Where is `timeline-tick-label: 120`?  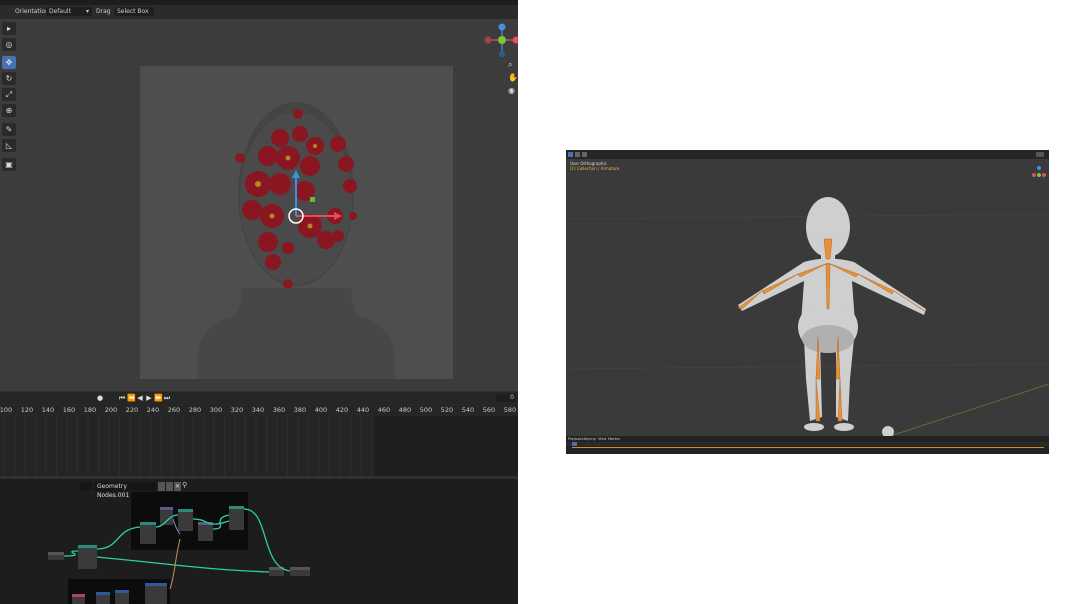 timeline-tick-label: 120 is located at coordinates (27, 410).